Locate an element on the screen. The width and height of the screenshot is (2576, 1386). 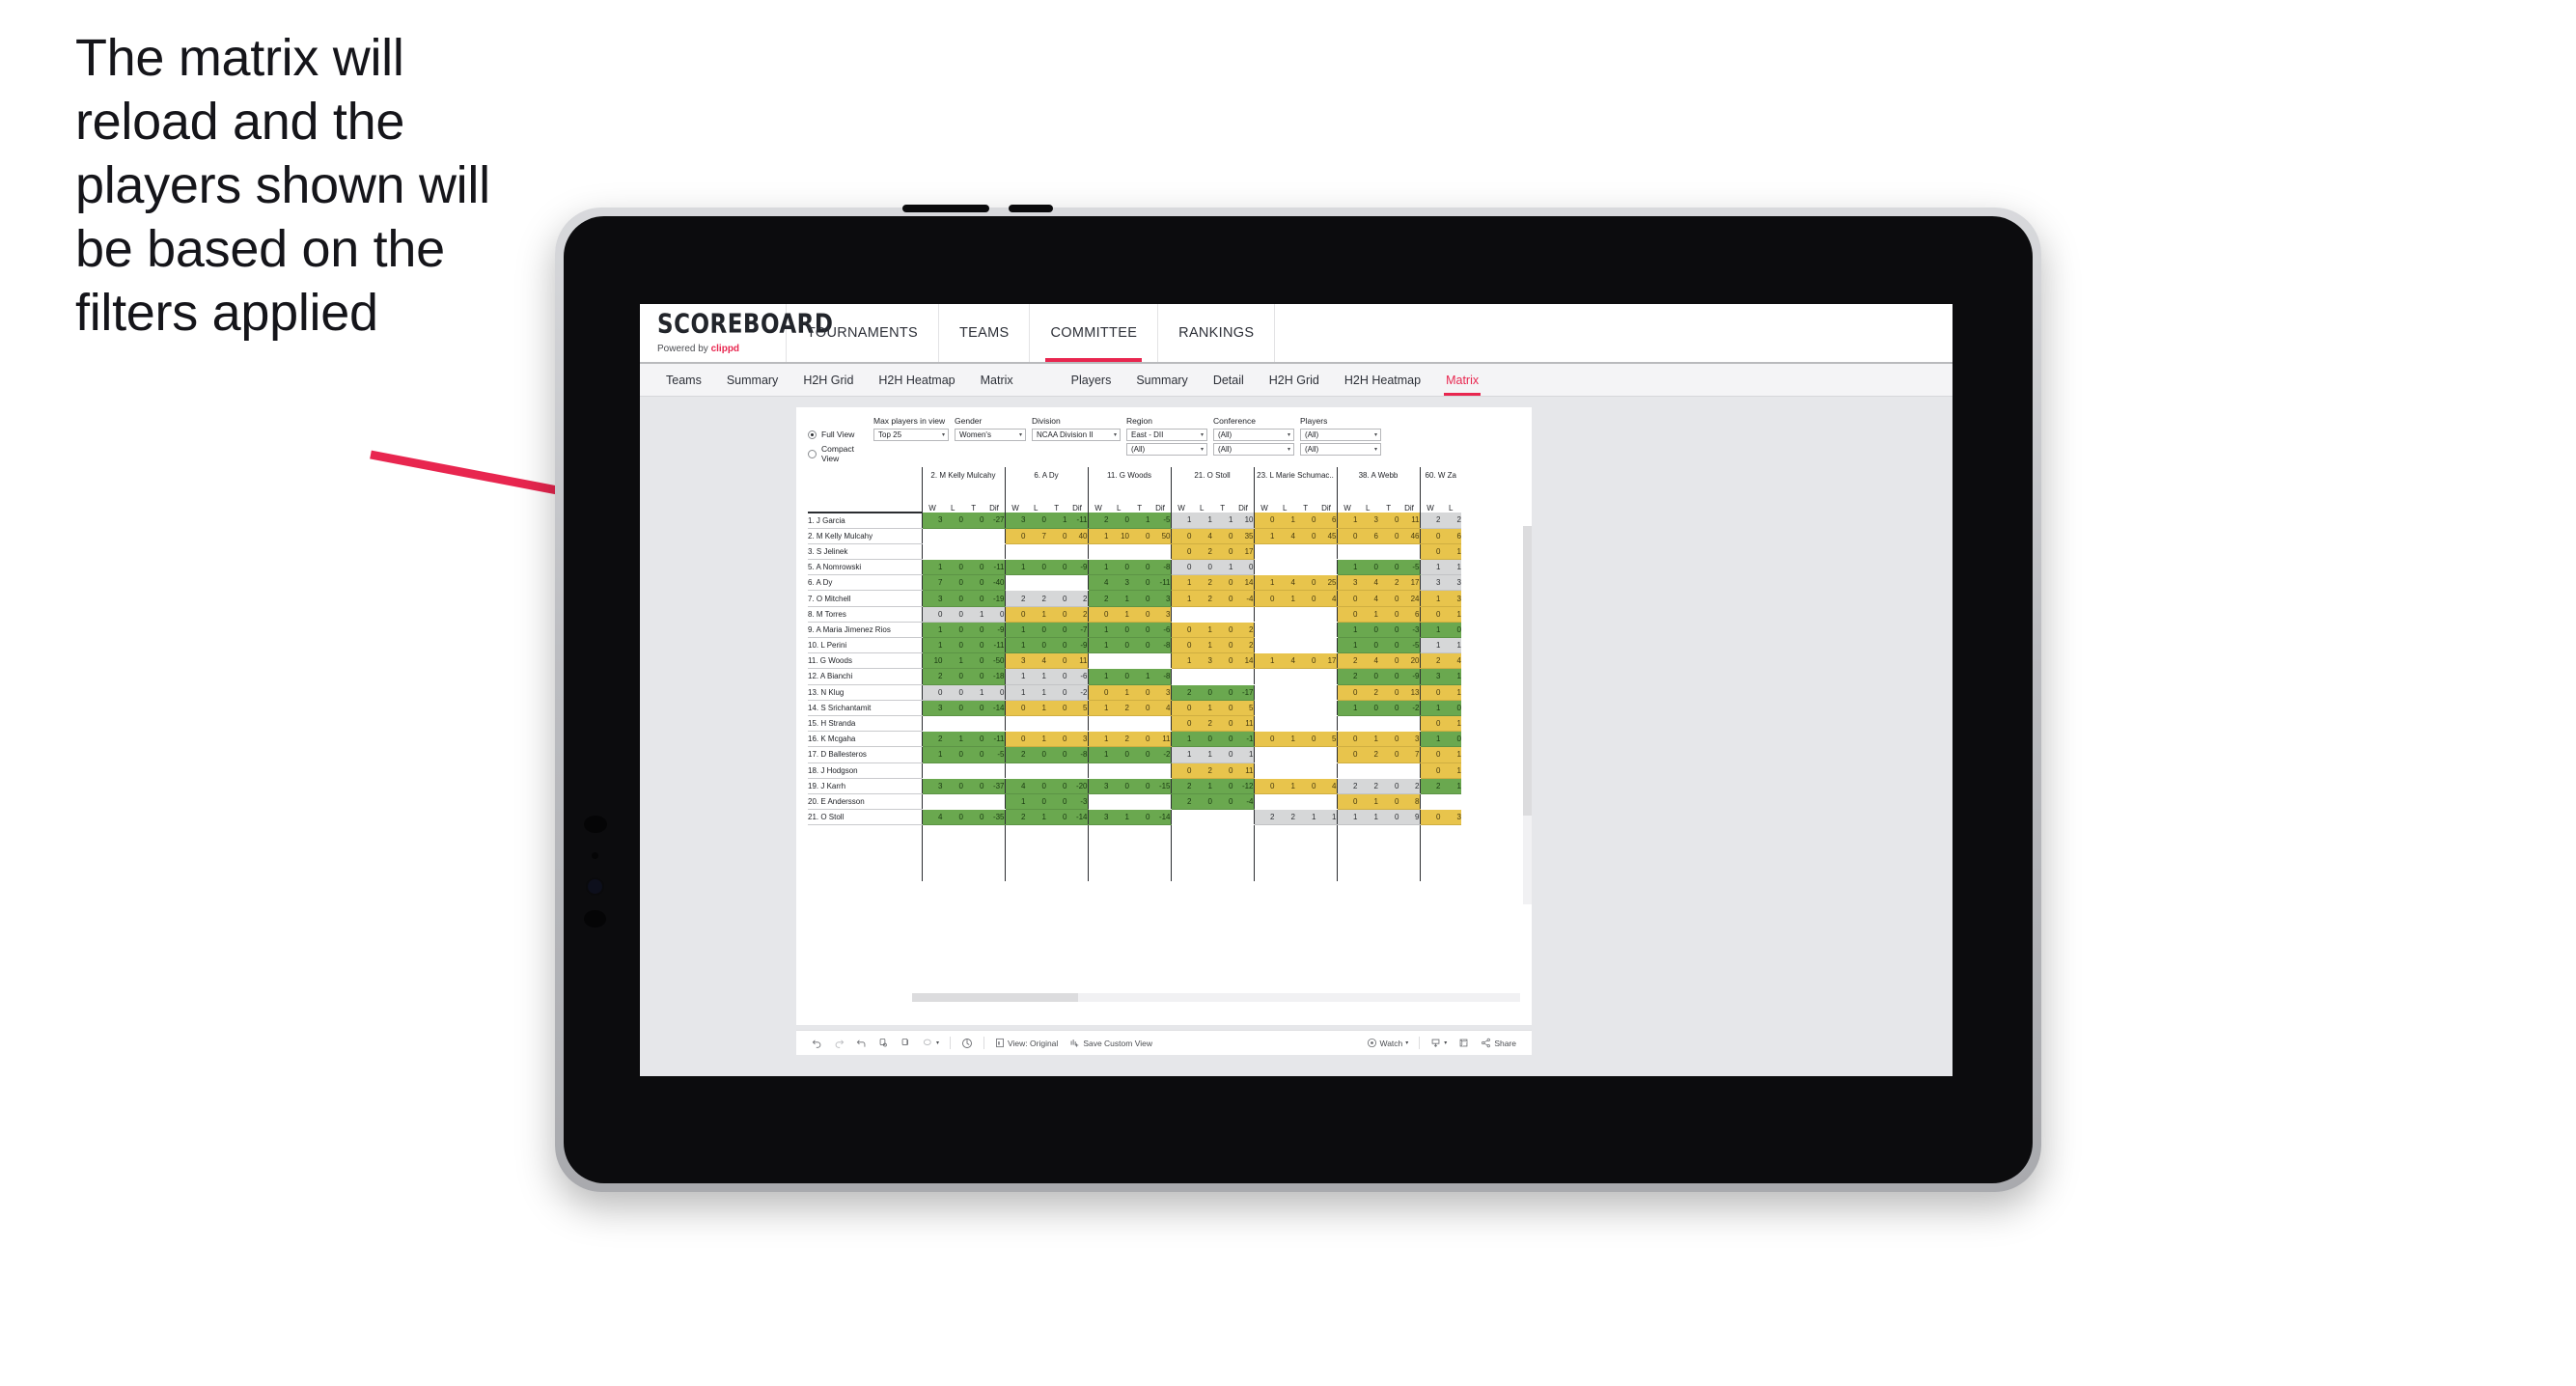
top-nav-item-committee: COMMITTEE is located at coordinates (1094, 333).